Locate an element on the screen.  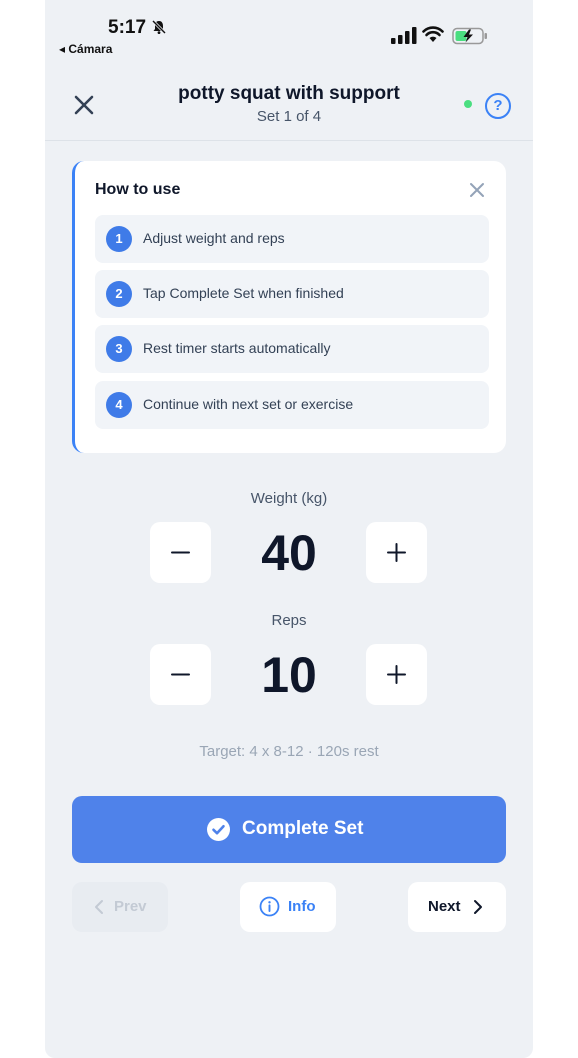
step-number: 3 is located at coordinates (119, 349).